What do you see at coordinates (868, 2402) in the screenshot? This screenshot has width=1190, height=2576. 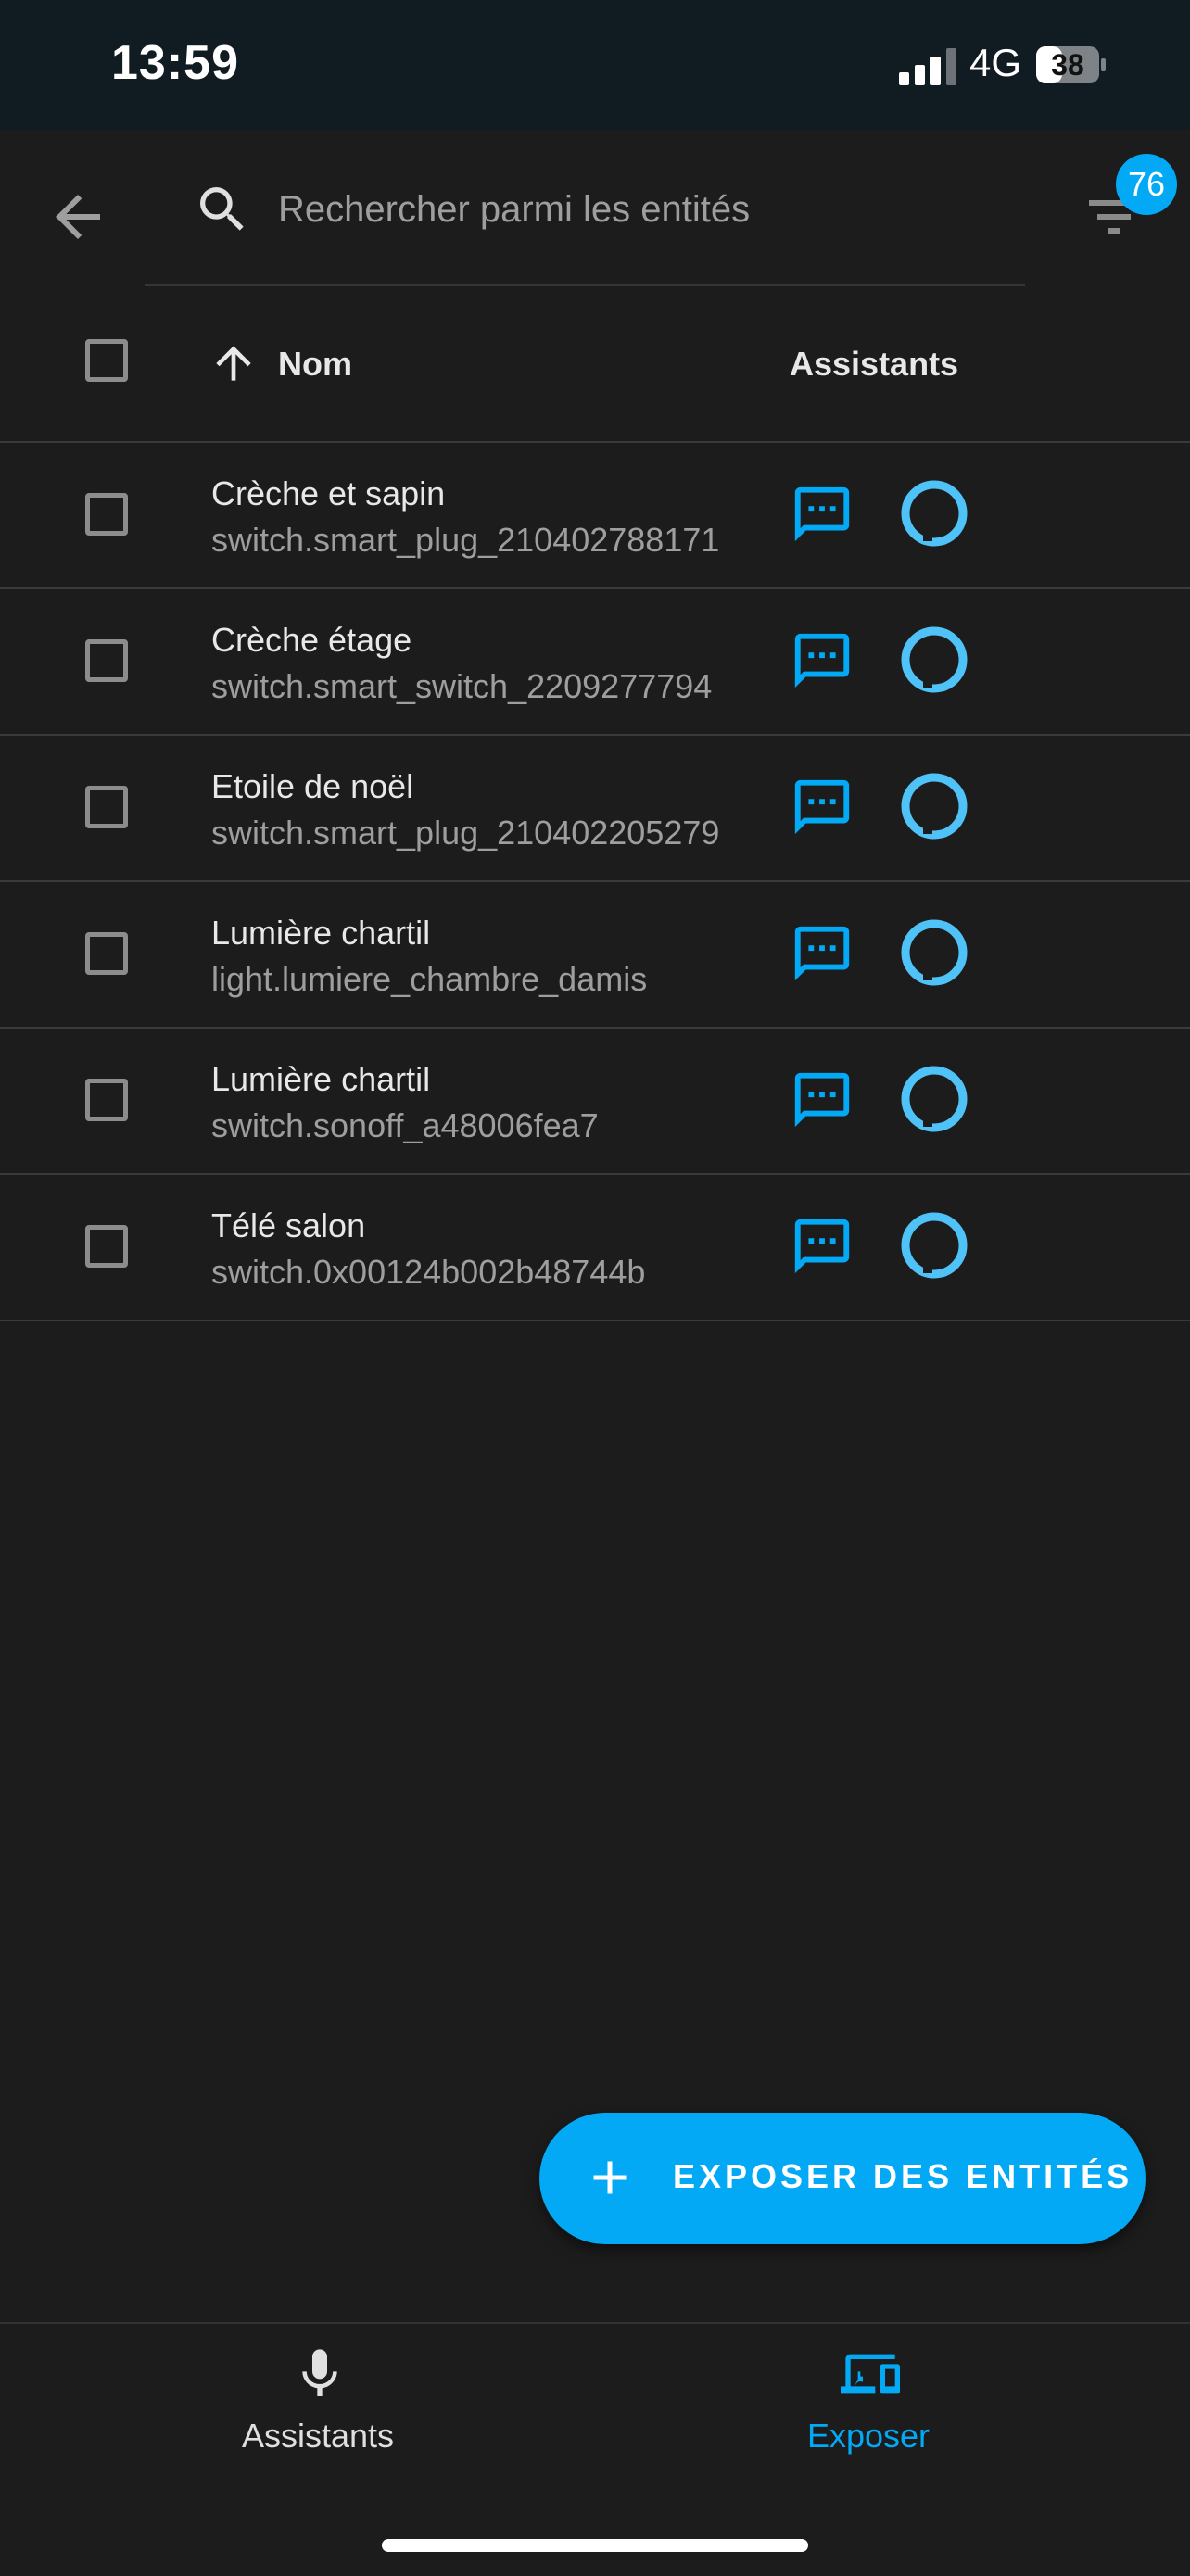 I see `nav-item-exposer: Exposer` at bounding box center [868, 2402].